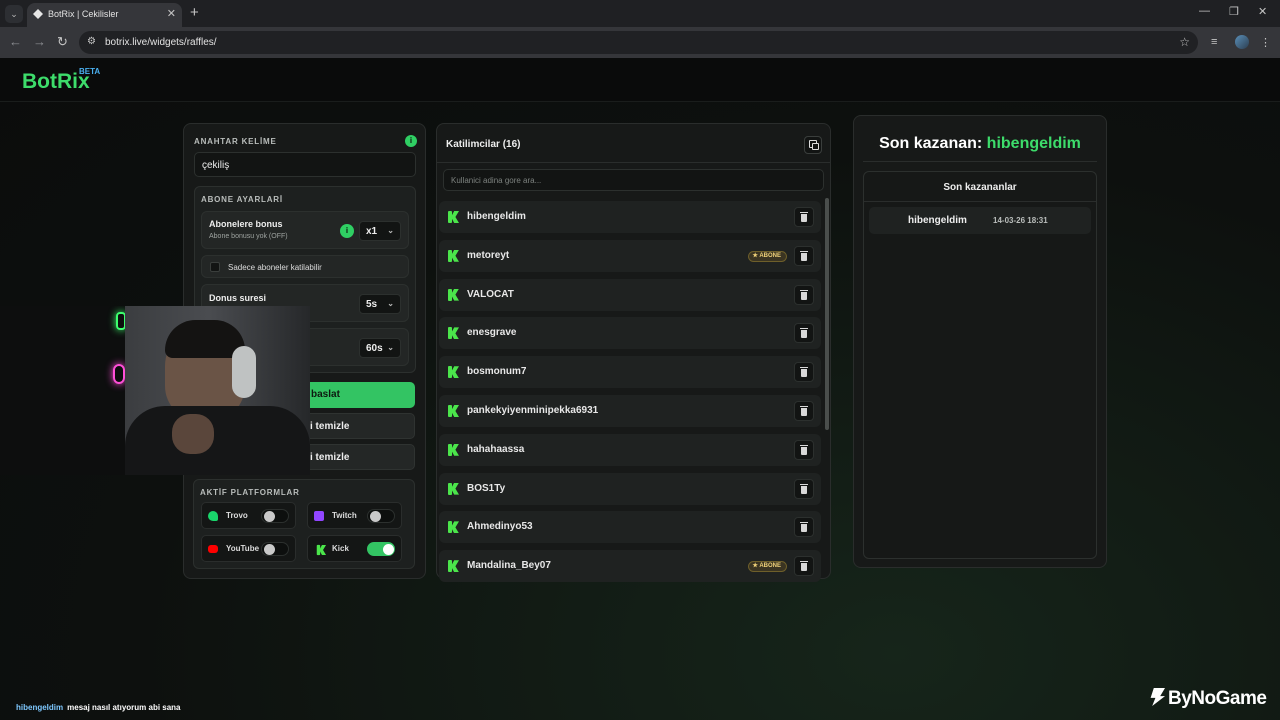 This screenshot has height=720, width=1280. What do you see at coordinates (380, 231) in the screenshot?
I see `subscriber-bonus-select: x1 ⌄` at bounding box center [380, 231].